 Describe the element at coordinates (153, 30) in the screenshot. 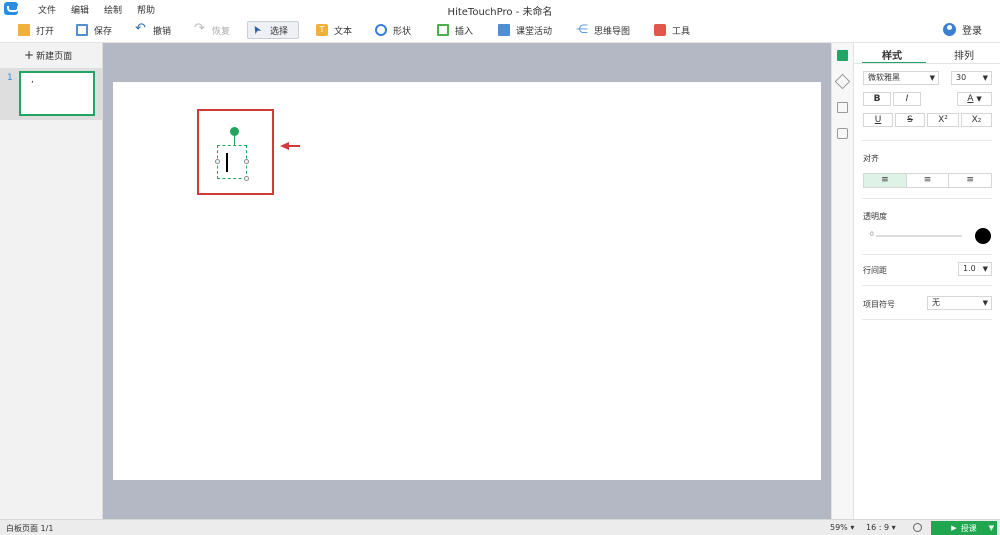

I see `undo-button: 撤销` at that location.